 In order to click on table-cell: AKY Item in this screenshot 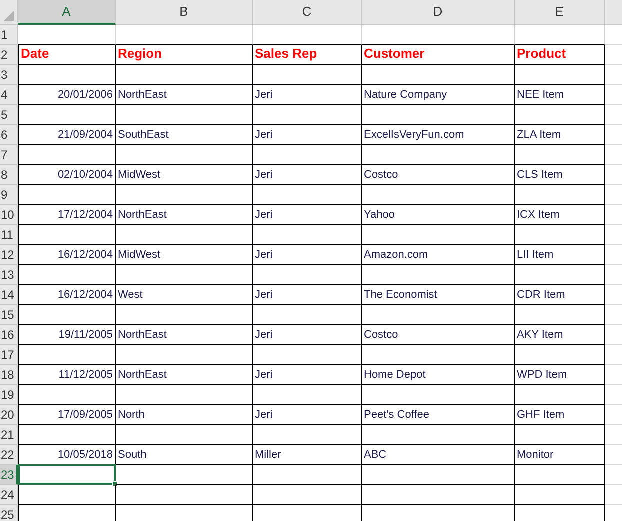, I will do `click(560, 335)`.